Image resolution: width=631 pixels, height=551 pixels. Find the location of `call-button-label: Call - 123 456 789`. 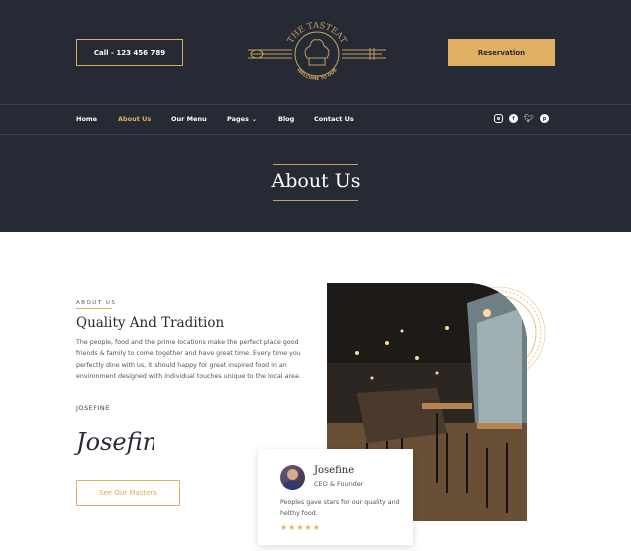

call-button-label: Call - 123 456 789 is located at coordinates (129, 52).